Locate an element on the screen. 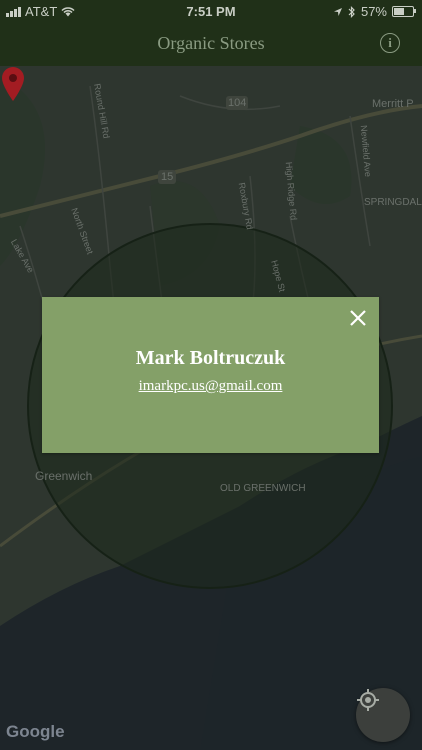 This screenshot has height=750, width=422. nav-bar: Organic Stores i is located at coordinates (211, 45).